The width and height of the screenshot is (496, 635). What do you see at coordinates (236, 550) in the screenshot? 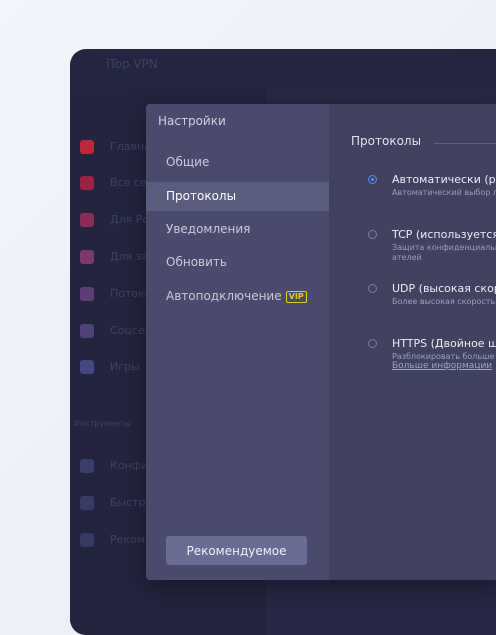
I see `recommended-button: Рекомендуемое` at bounding box center [236, 550].